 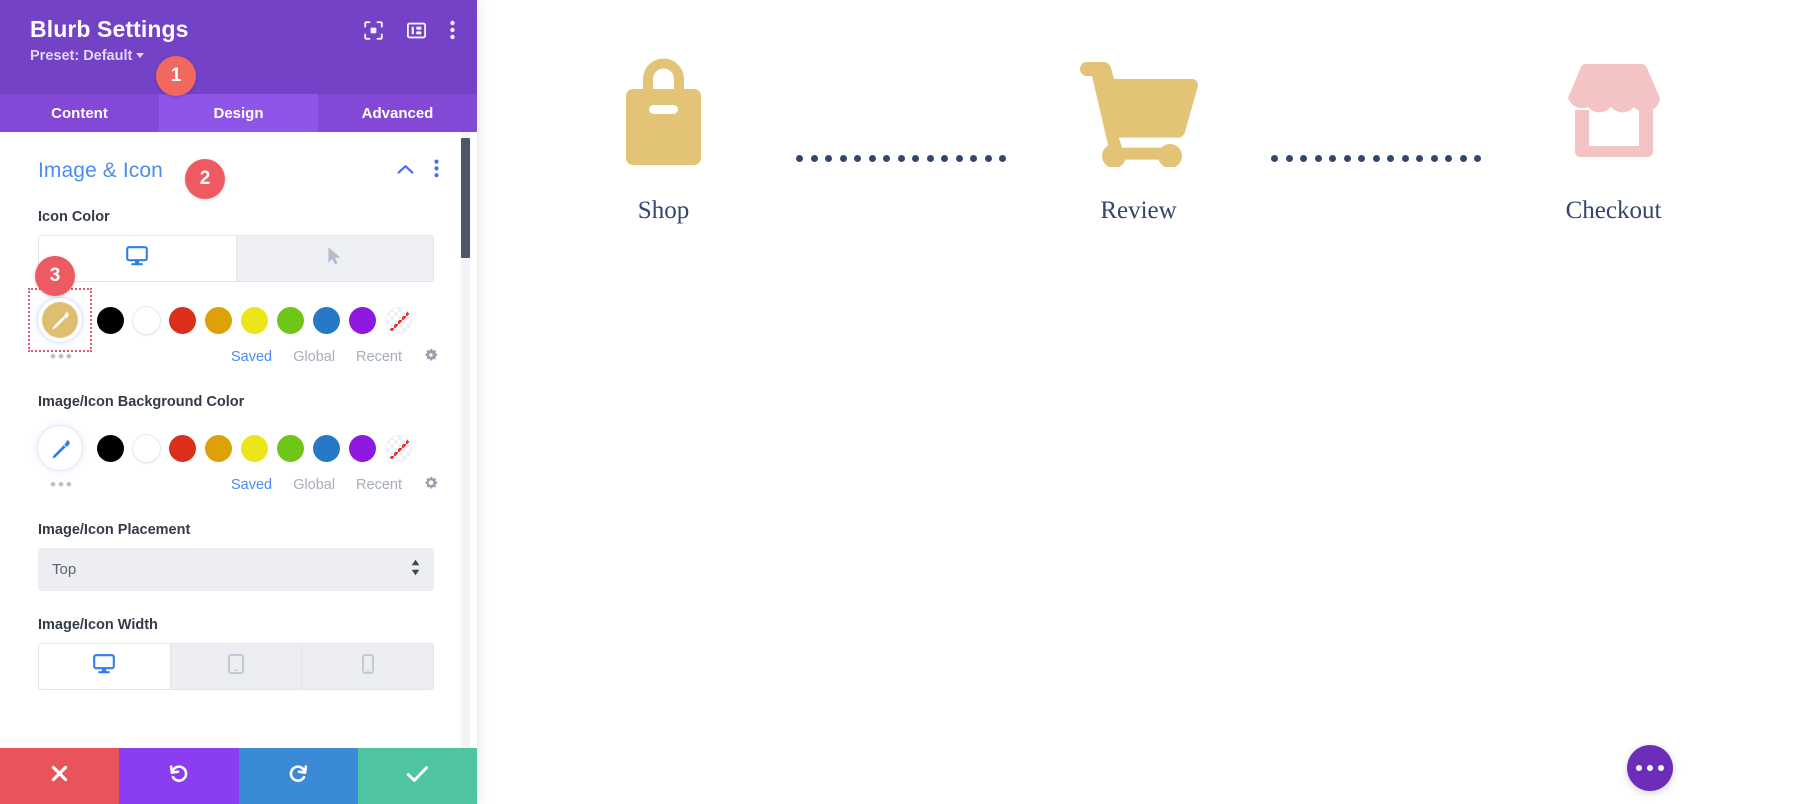 I want to click on step-review: Review, so click(x=1139, y=140).